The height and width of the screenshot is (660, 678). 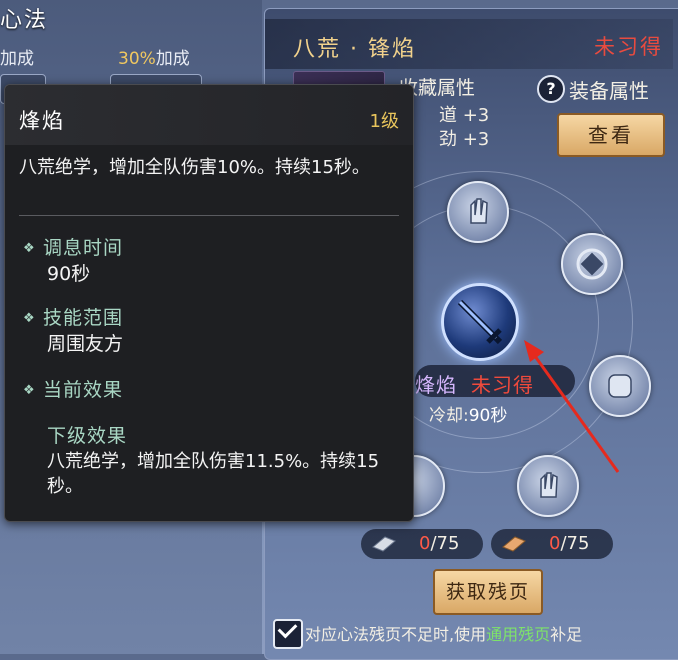 I want to click on cooldown-label: 冷却:, so click(x=449, y=416).